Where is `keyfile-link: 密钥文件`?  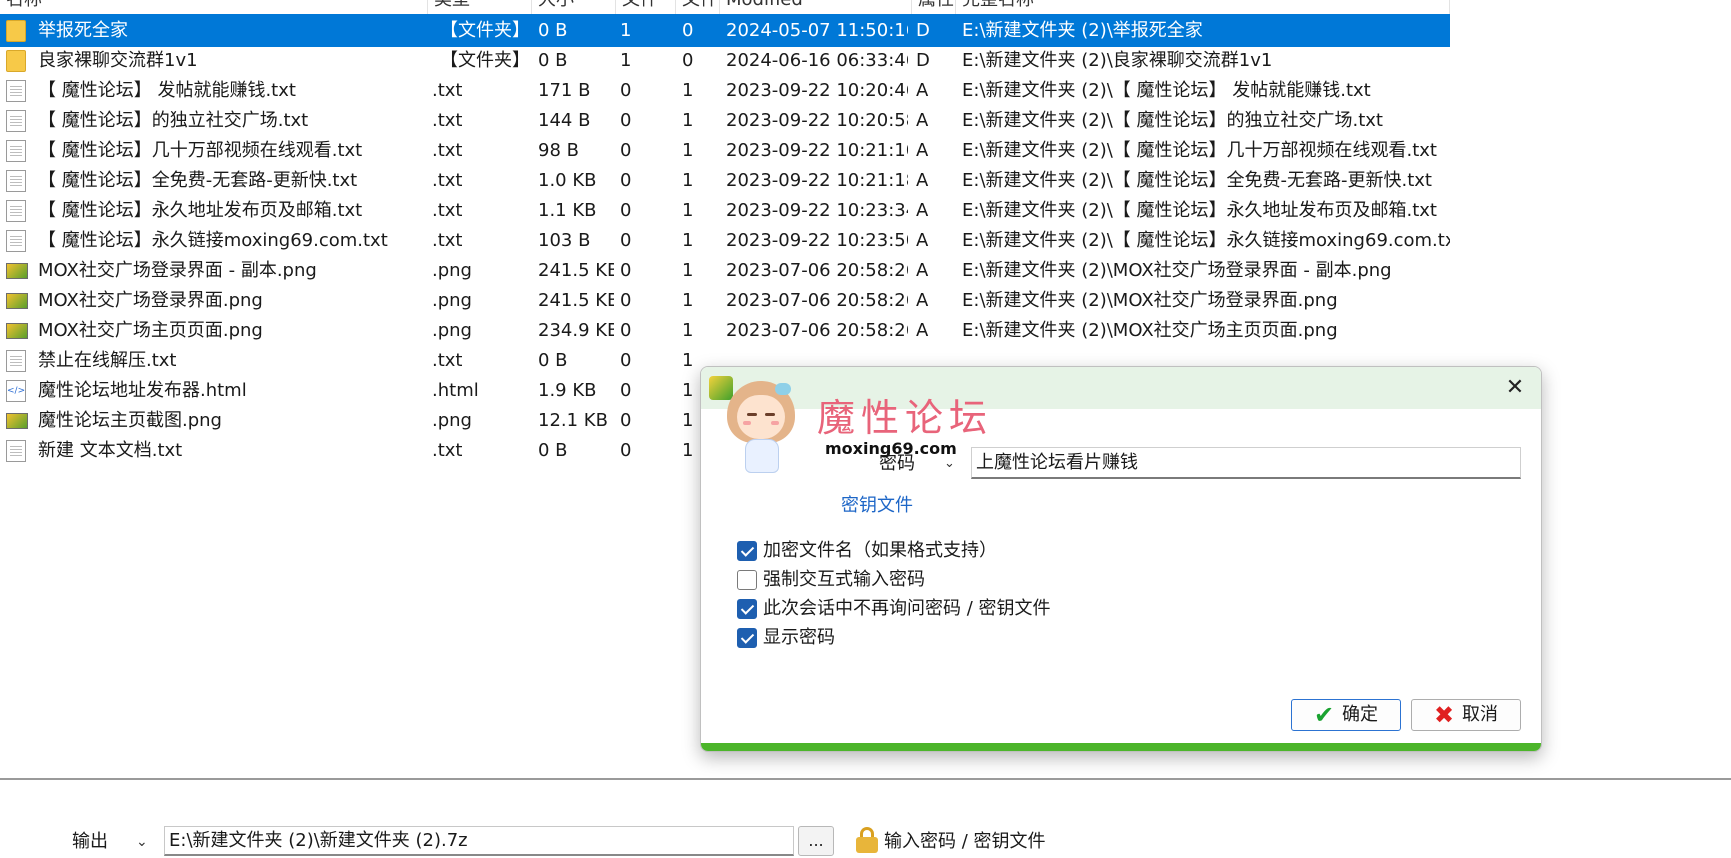 keyfile-link: 密钥文件 is located at coordinates (877, 506).